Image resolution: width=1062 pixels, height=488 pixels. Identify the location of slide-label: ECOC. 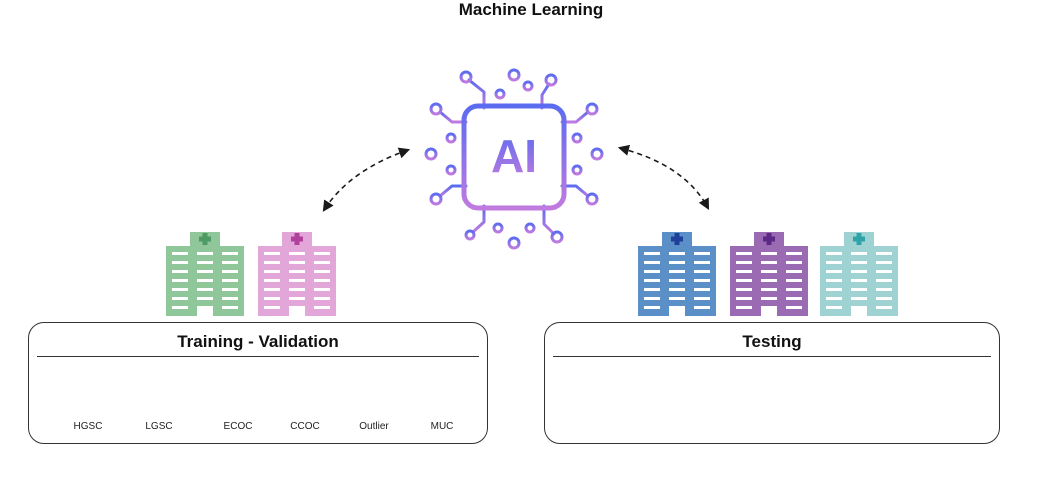
(238, 426).